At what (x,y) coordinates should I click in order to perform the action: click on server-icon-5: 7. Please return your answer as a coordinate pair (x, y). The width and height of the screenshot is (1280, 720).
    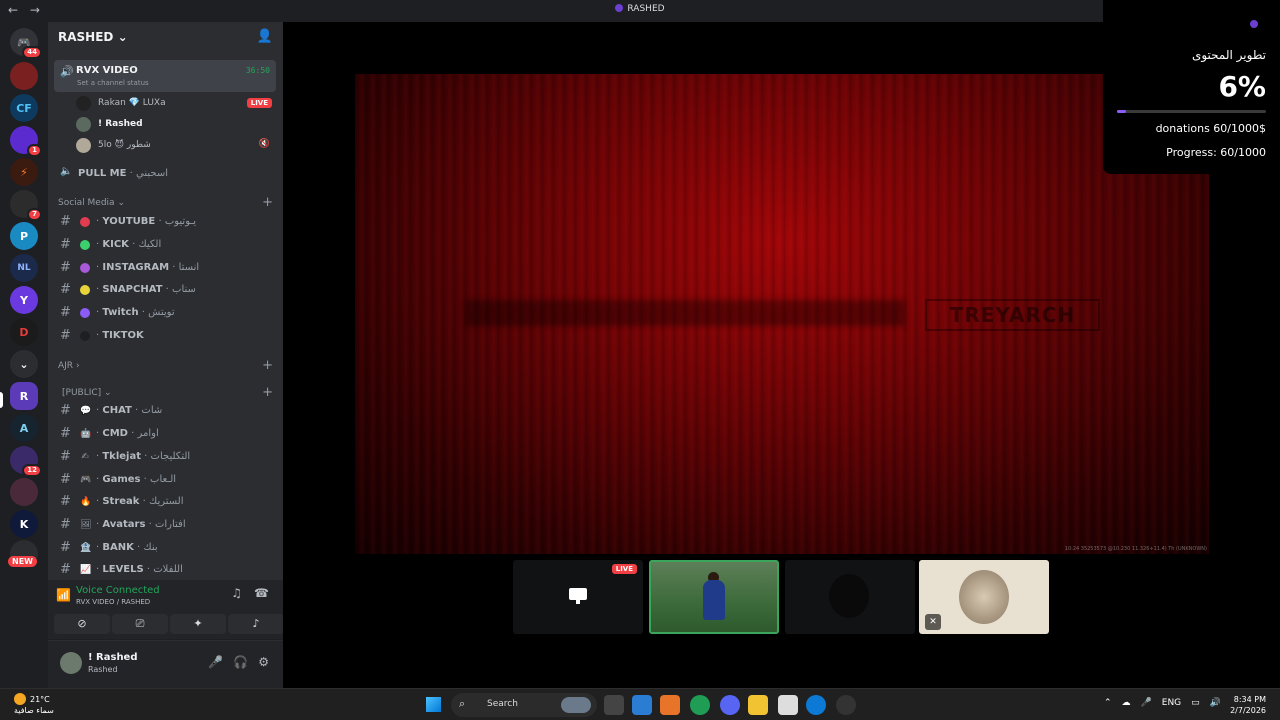
    Looking at the image, I should click on (26, 205).